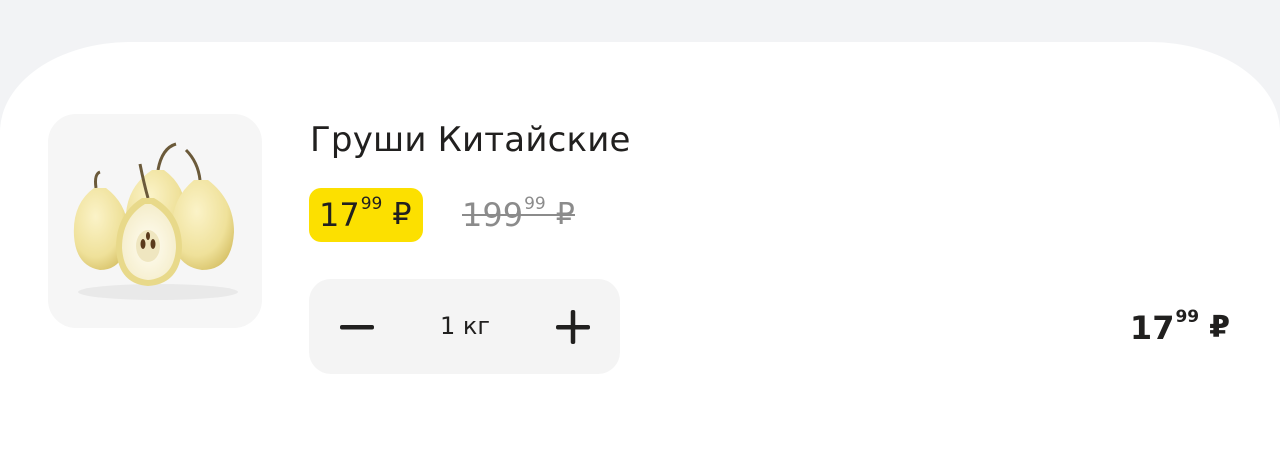 This screenshot has height=466, width=1280. I want to click on increase-quantity-button, so click(573, 327).